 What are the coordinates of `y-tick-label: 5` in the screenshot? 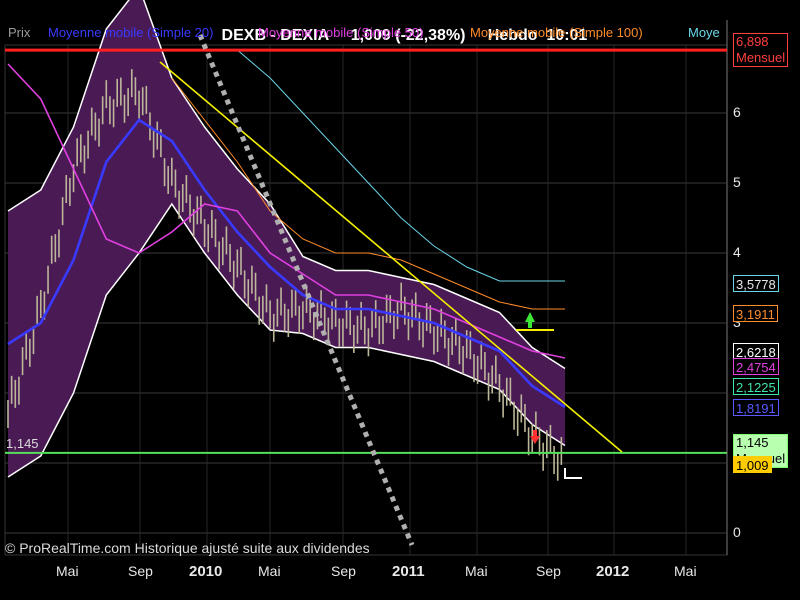 It's located at (737, 182).